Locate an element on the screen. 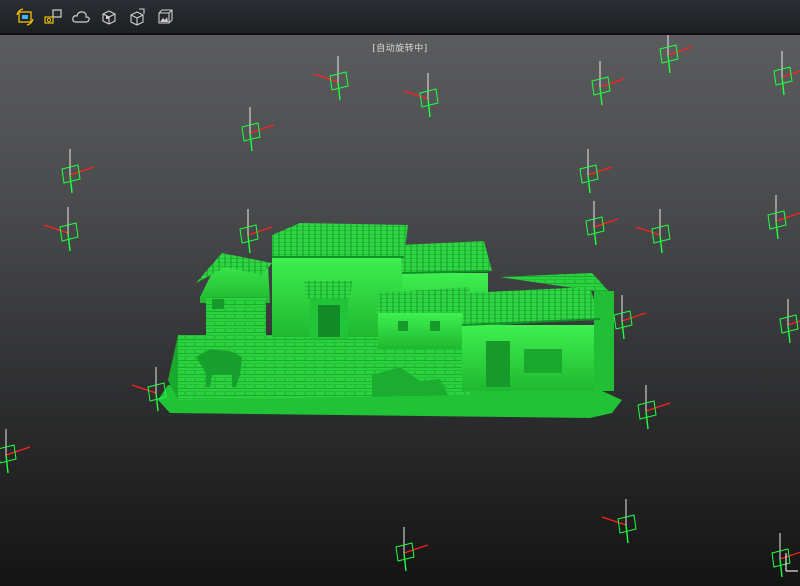 This screenshot has width=800, height=586. view-cube-button is located at coordinates (109, 17).